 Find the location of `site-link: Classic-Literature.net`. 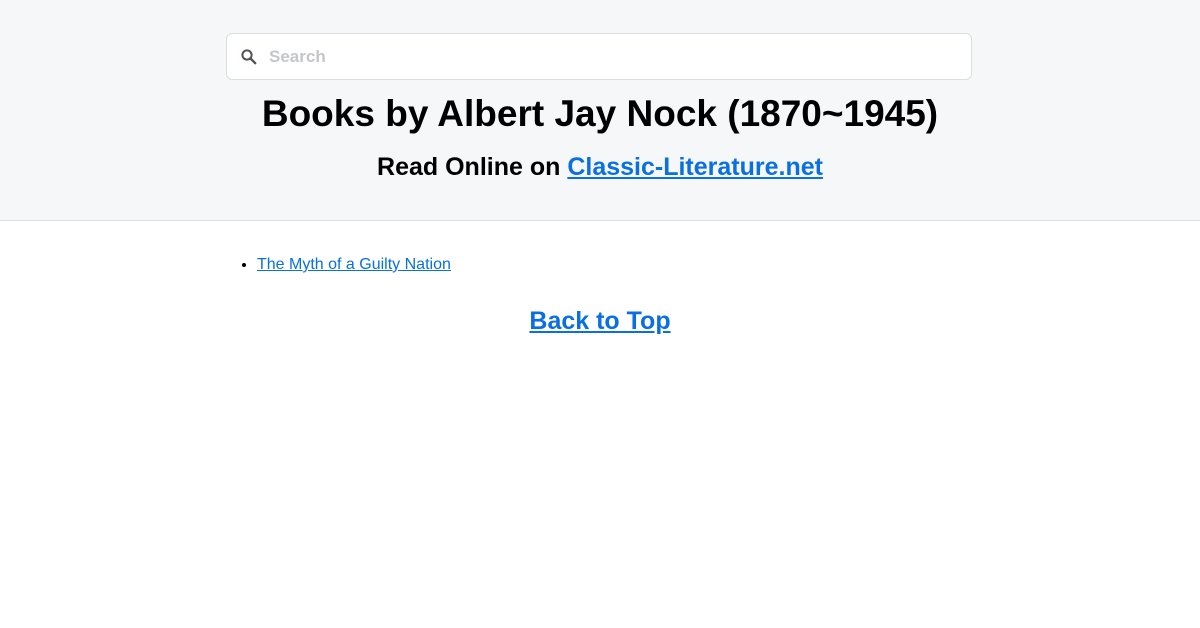

site-link: Classic-Literature.net is located at coordinates (695, 167).